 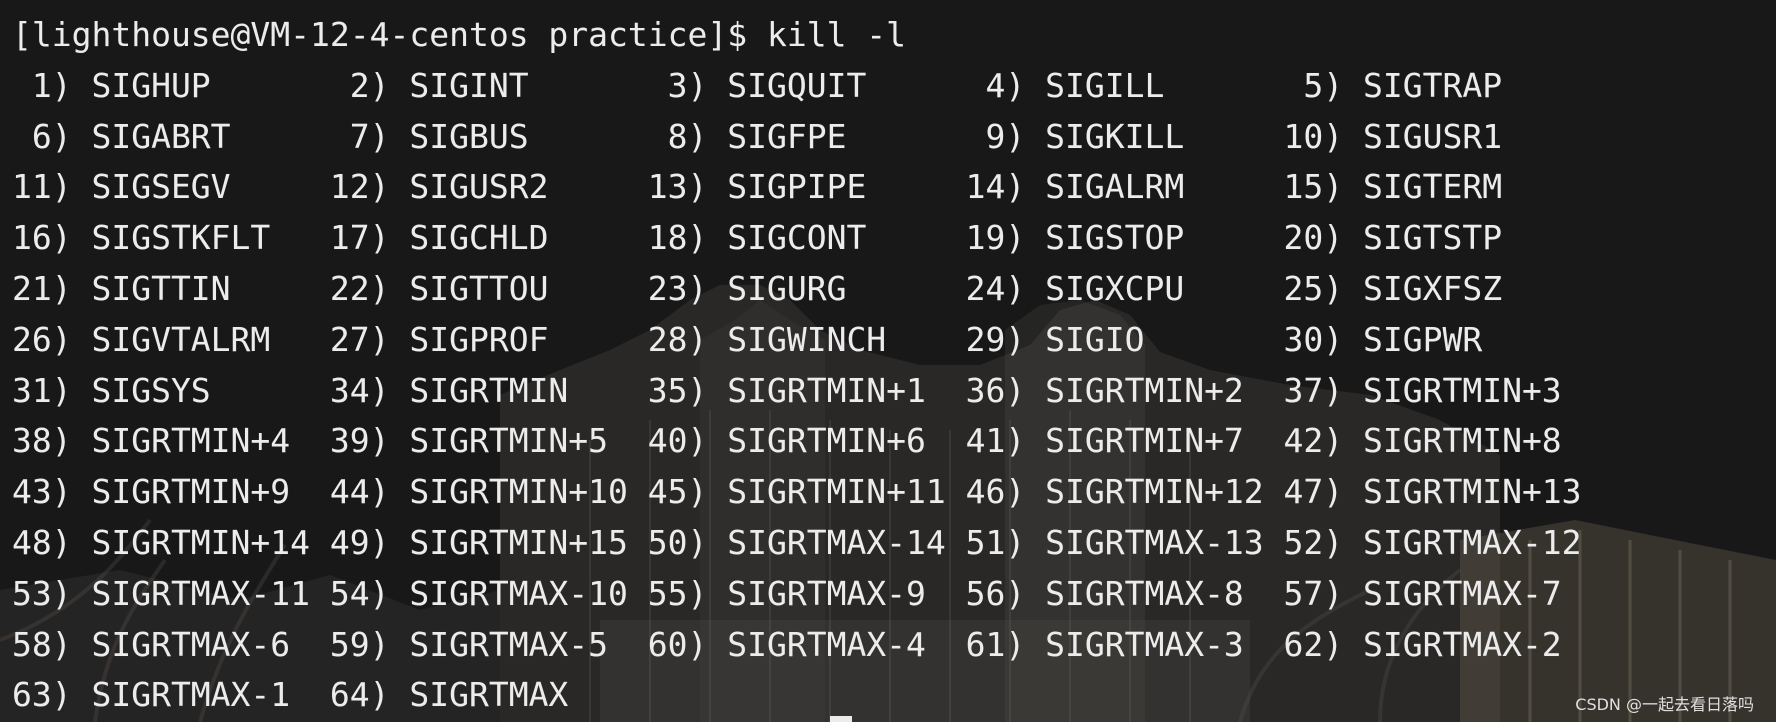 What do you see at coordinates (1664, 704) in the screenshot?
I see `csdn-watermark: CSDN @一起去看日落吗` at bounding box center [1664, 704].